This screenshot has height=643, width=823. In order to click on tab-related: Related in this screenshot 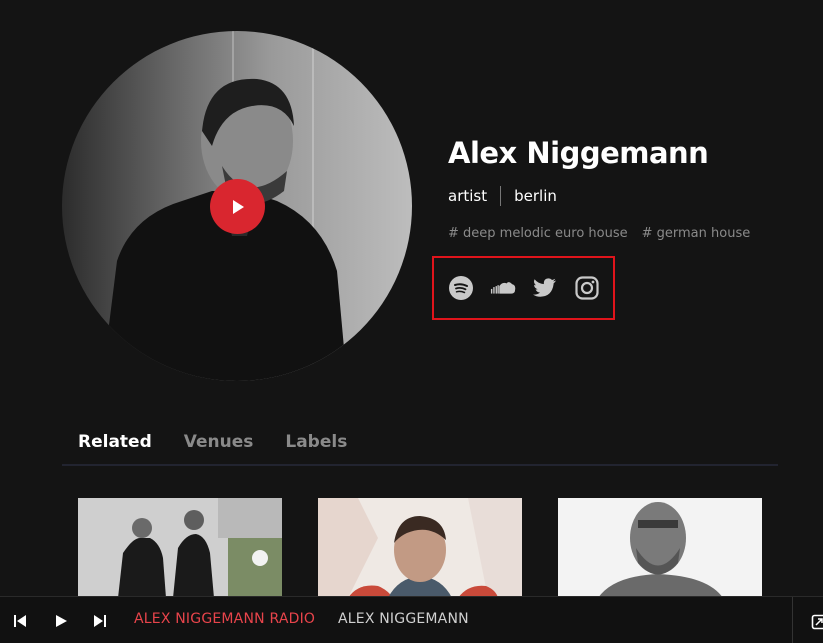, I will do `click(115, 447)`.